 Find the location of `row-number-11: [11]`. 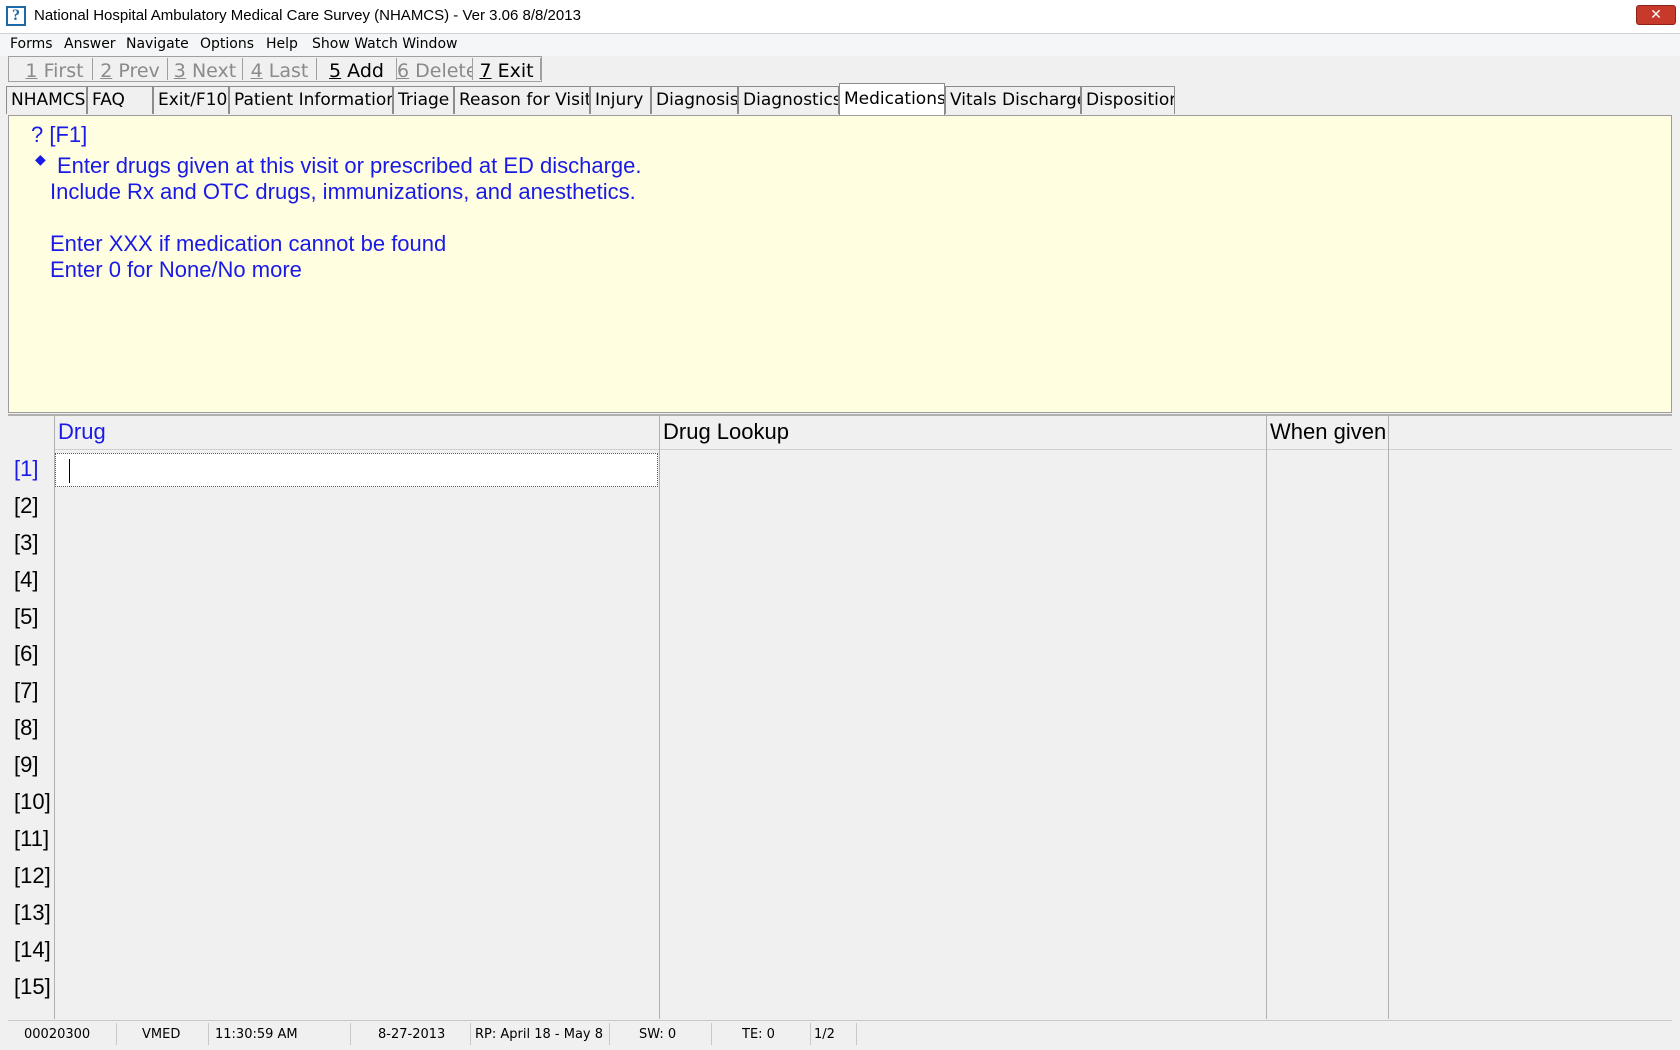

row-number-11: [11] is located at coordinates (32, 838).